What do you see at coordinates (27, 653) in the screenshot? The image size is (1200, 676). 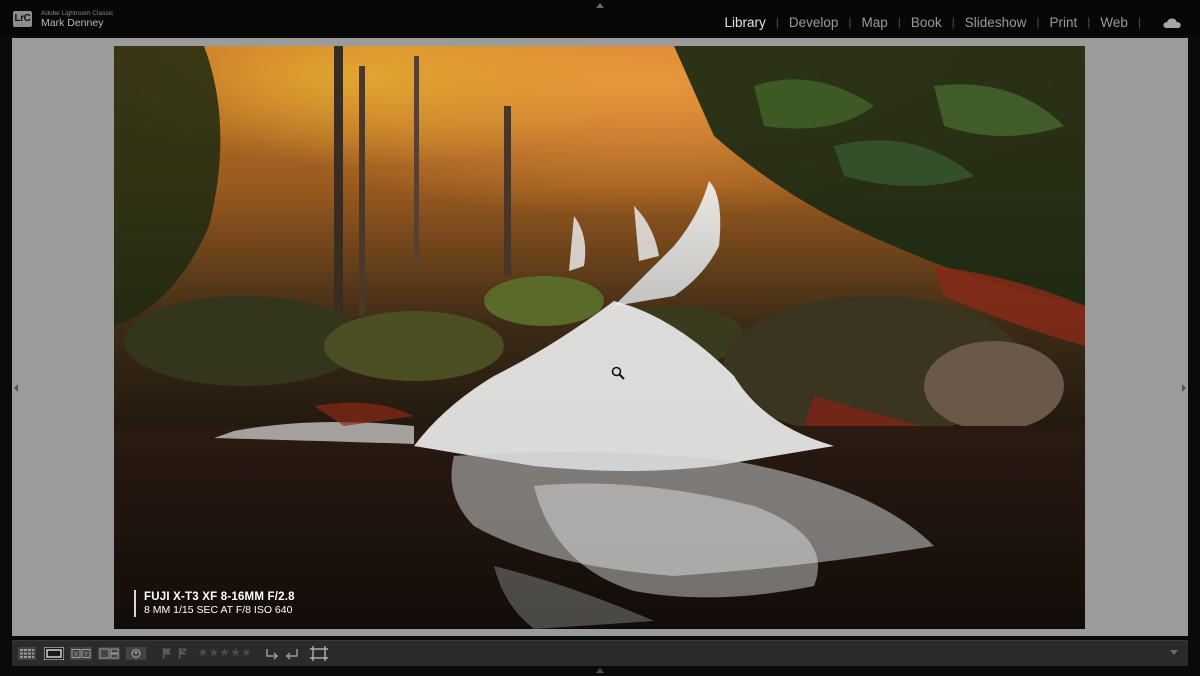 I see `grid-view-icon` at bounding box center [27, 653].